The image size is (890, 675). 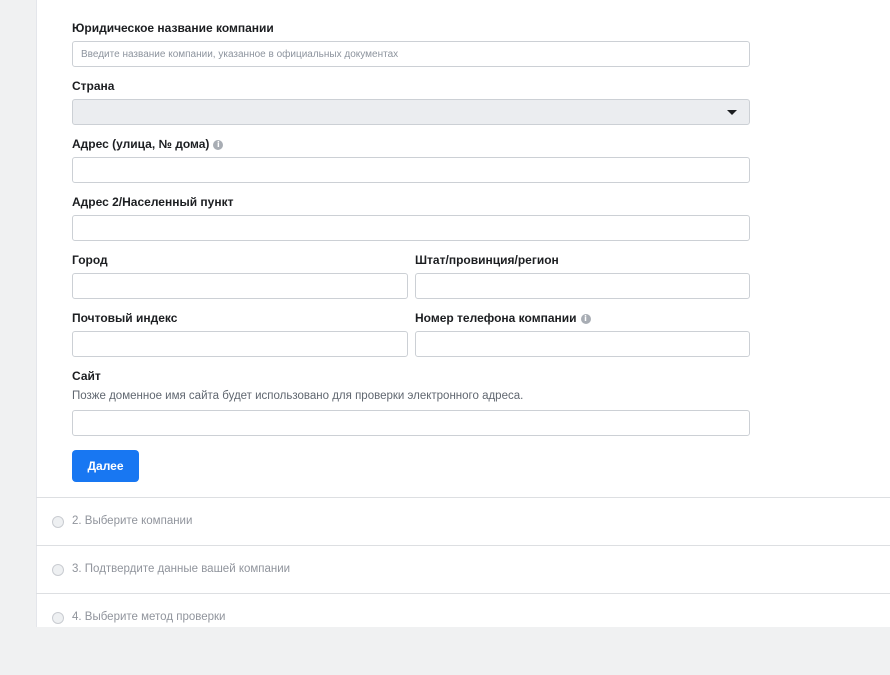 What do you see at coordinates (105, 466) in the screenshot?
I see `next-button: Далее` at bounding box center [105, 466].